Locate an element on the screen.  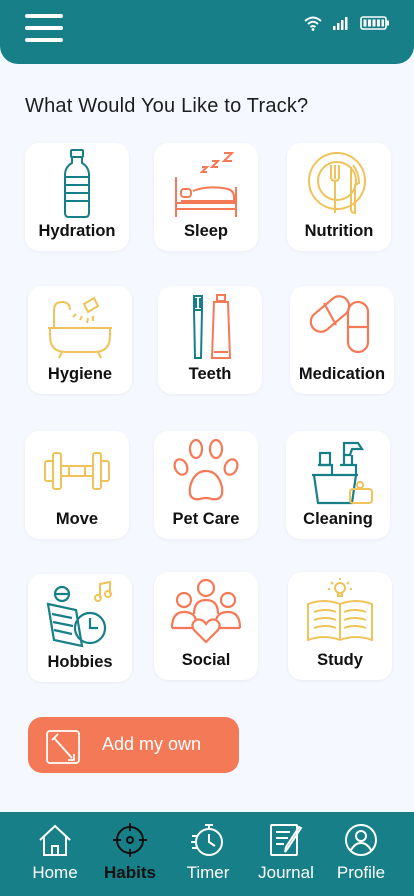
category-label: Pet Care is located at coordinates (206, 519).